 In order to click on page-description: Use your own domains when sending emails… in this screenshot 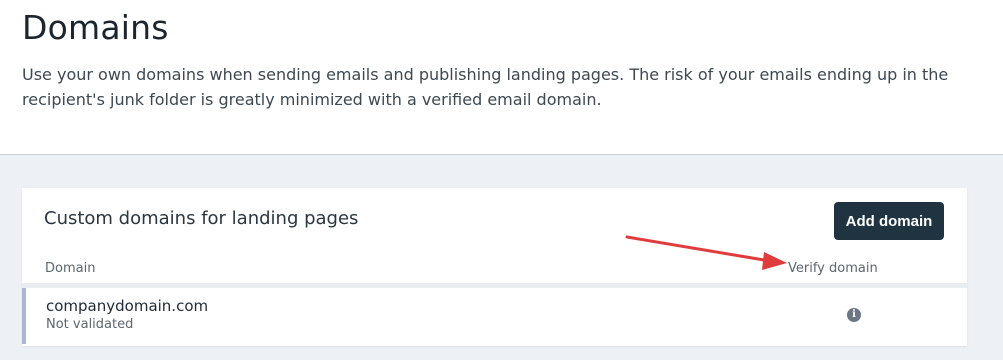, I will do `click(485, 87)`.